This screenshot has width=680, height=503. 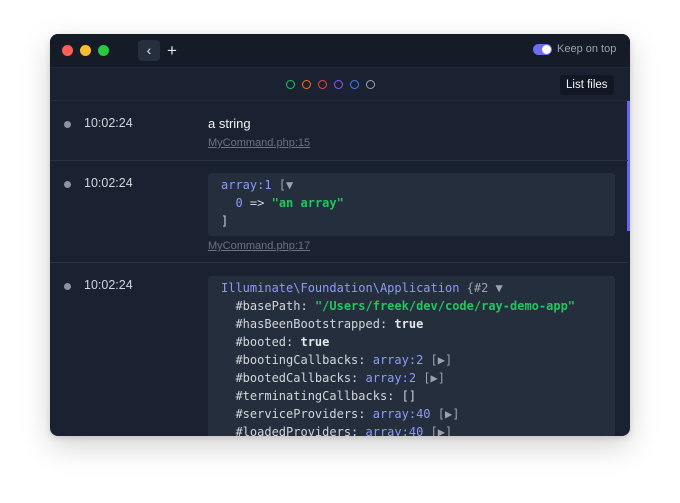 What do you see at coordinates (149, 50) in the screenshot?
I see `back-icon: ‹` at bounding box center [149, 50].